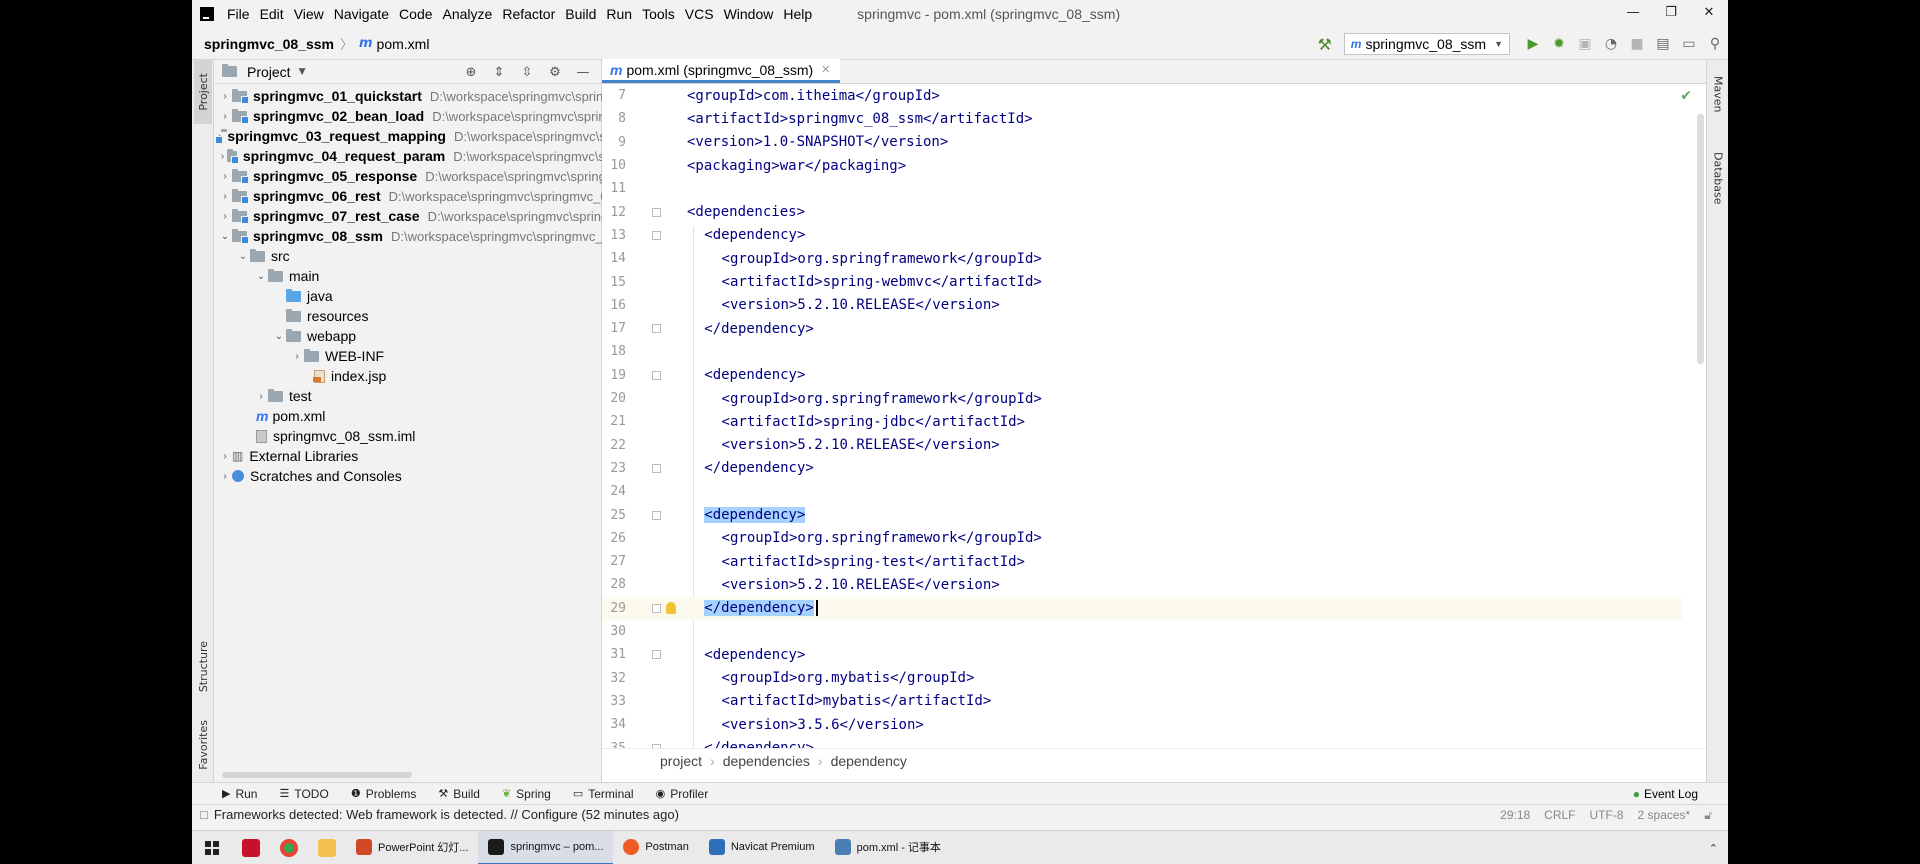 The width and height of the screenshot is (1920, 864). What do you see at coordinates (203, 92) in the screenshot?
I see `project-tool-tab: Project` at bounding box center [203, 92].